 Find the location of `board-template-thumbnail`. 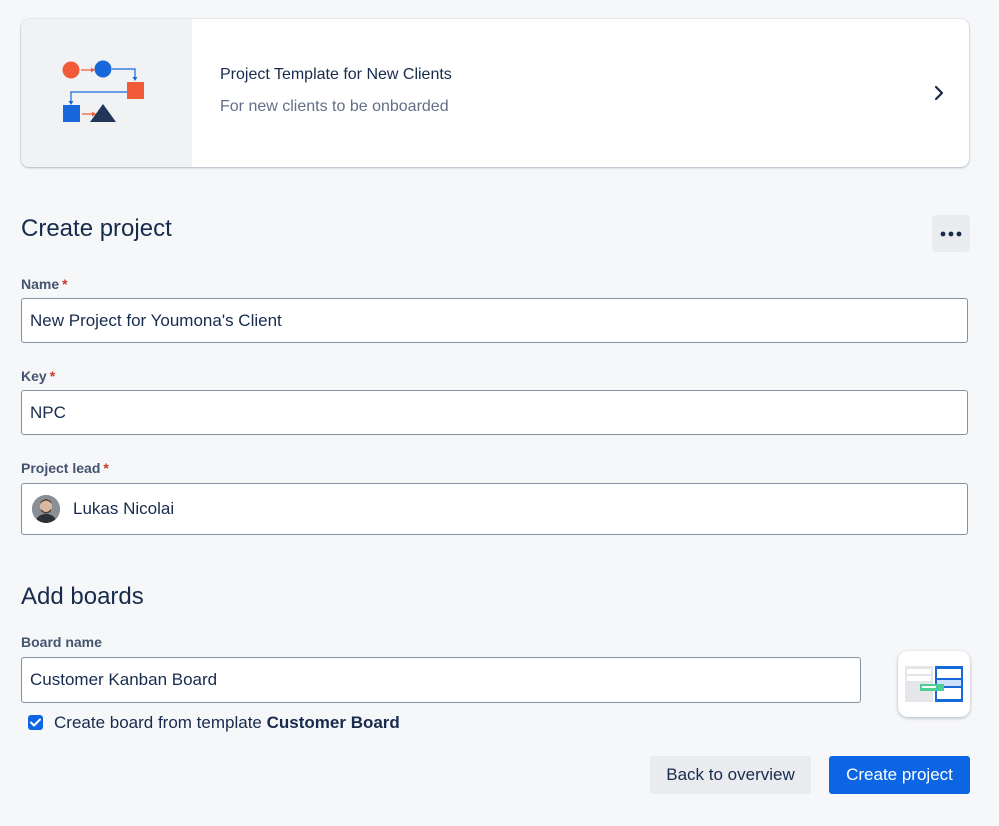

board-template-thumbnail is located at coordinates (934, 684).